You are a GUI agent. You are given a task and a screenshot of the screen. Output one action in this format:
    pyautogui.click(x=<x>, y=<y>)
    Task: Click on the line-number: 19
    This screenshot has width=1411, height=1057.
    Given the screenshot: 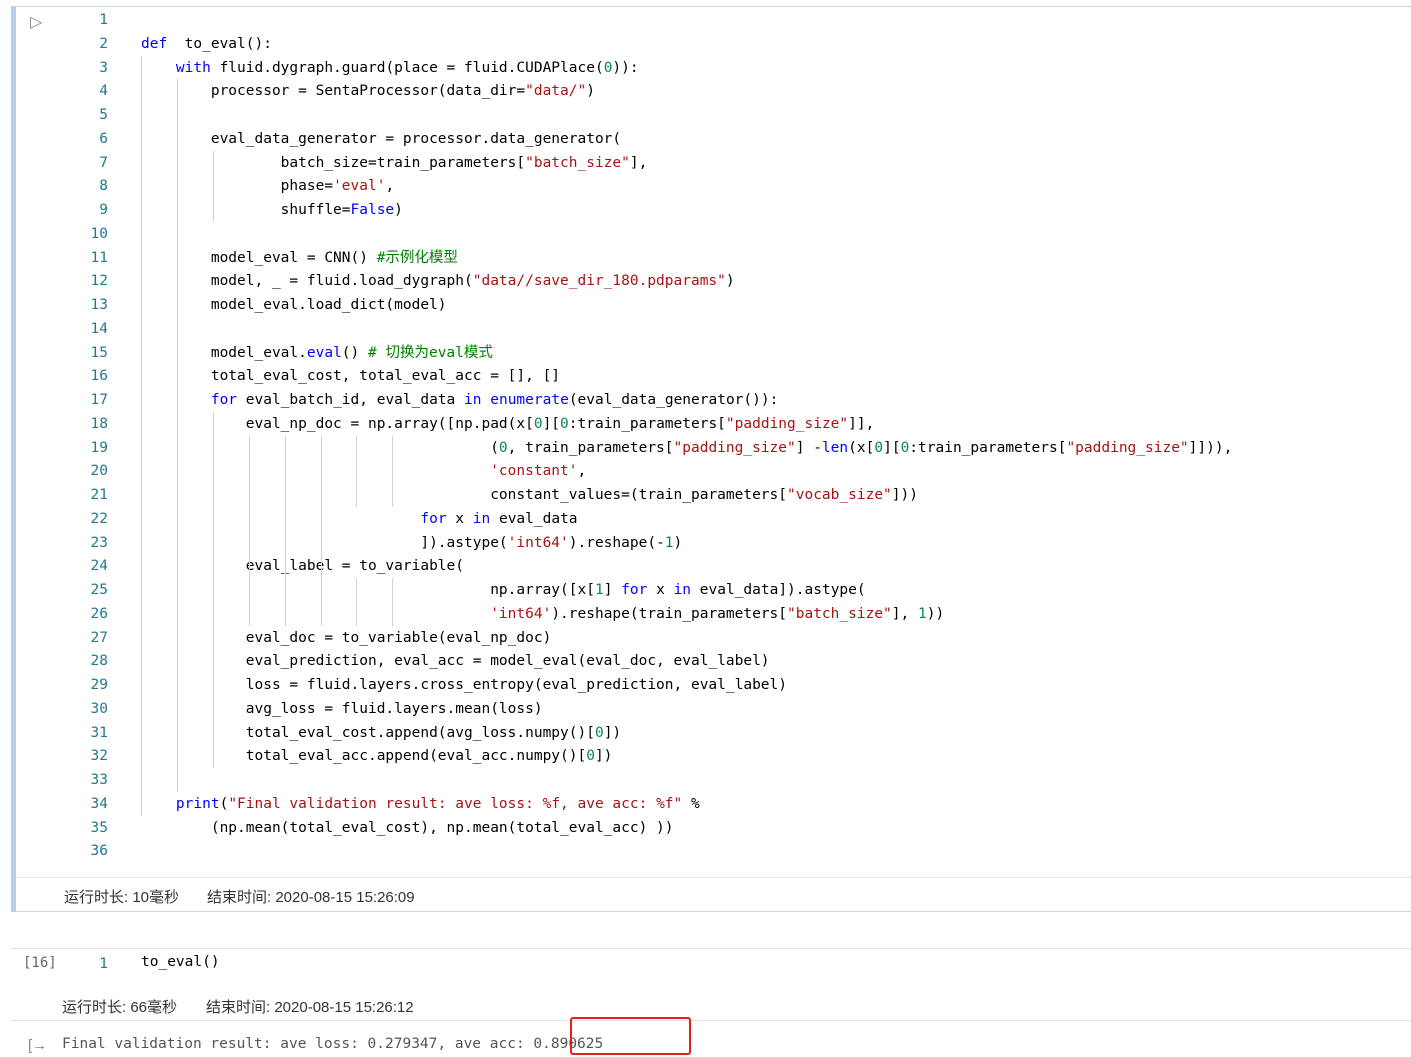 What is the action you would take?
    pyautogui.click(x=99, y=447)
    